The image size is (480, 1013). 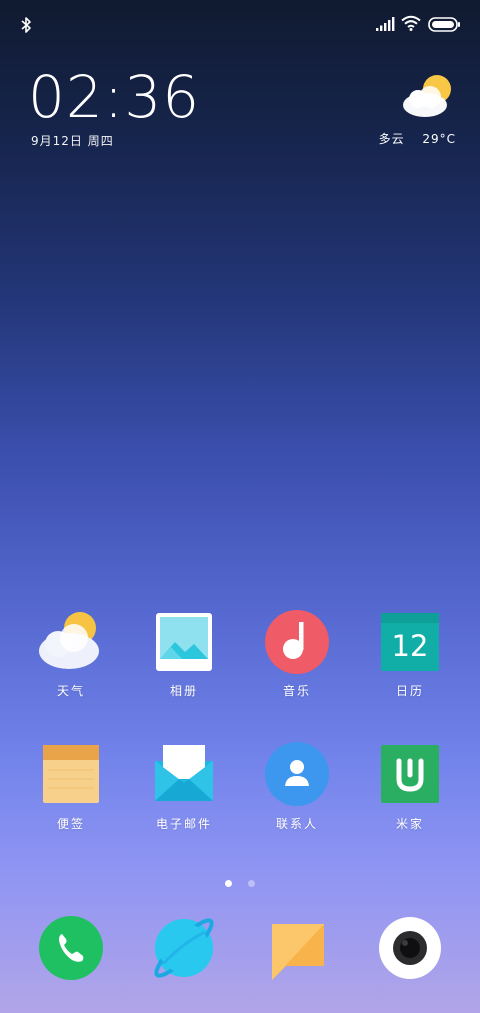 What do you see at coordinates (417, 138) in the screenshot?
I see `weather-summary: 多云 29°C` at bounding box center [417, 138].